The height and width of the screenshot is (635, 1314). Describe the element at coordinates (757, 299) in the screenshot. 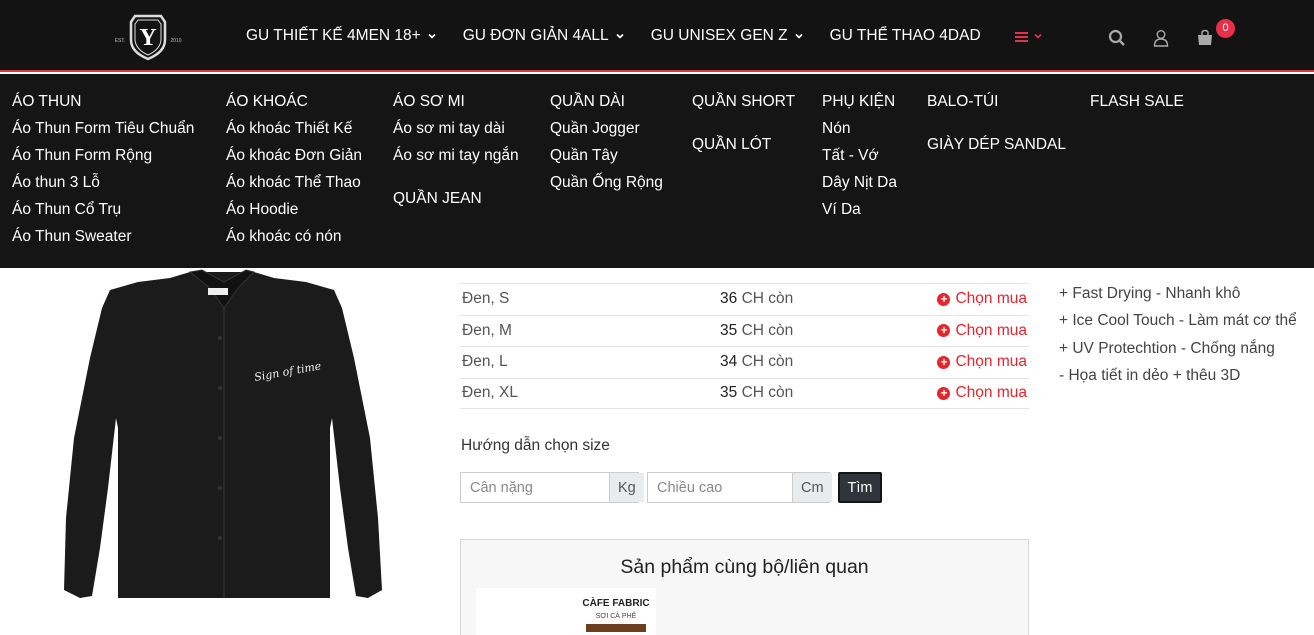

I see `variant-stock: 36 CH còn` at that location.